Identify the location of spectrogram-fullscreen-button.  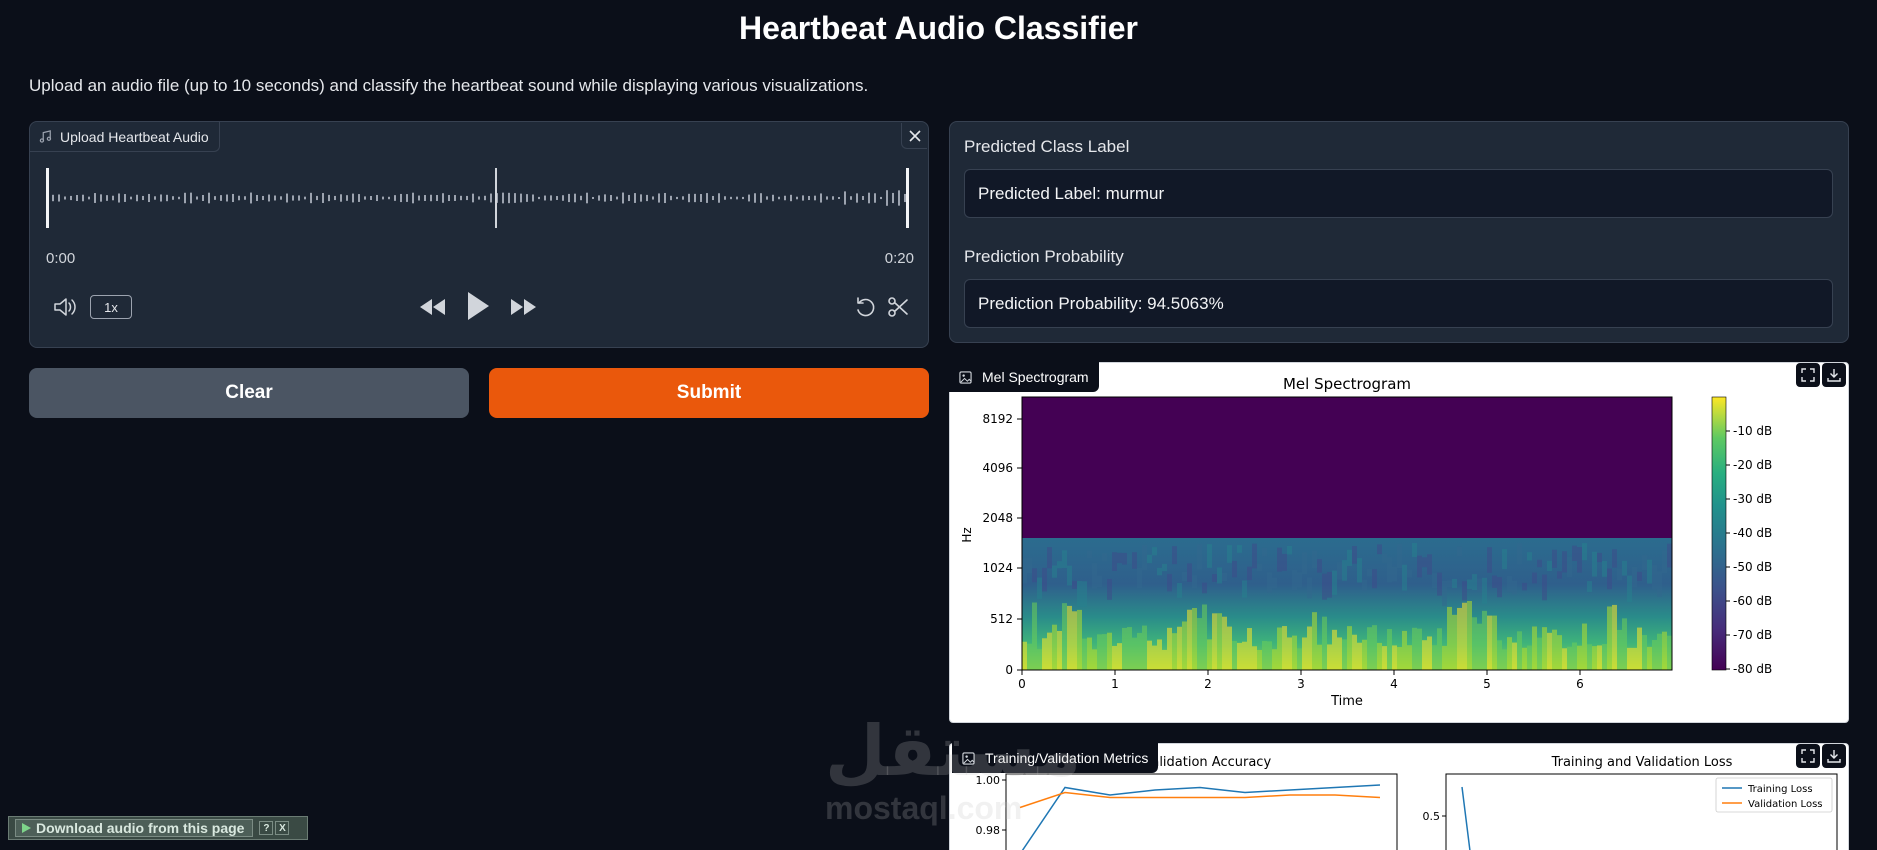
(1808, 375).